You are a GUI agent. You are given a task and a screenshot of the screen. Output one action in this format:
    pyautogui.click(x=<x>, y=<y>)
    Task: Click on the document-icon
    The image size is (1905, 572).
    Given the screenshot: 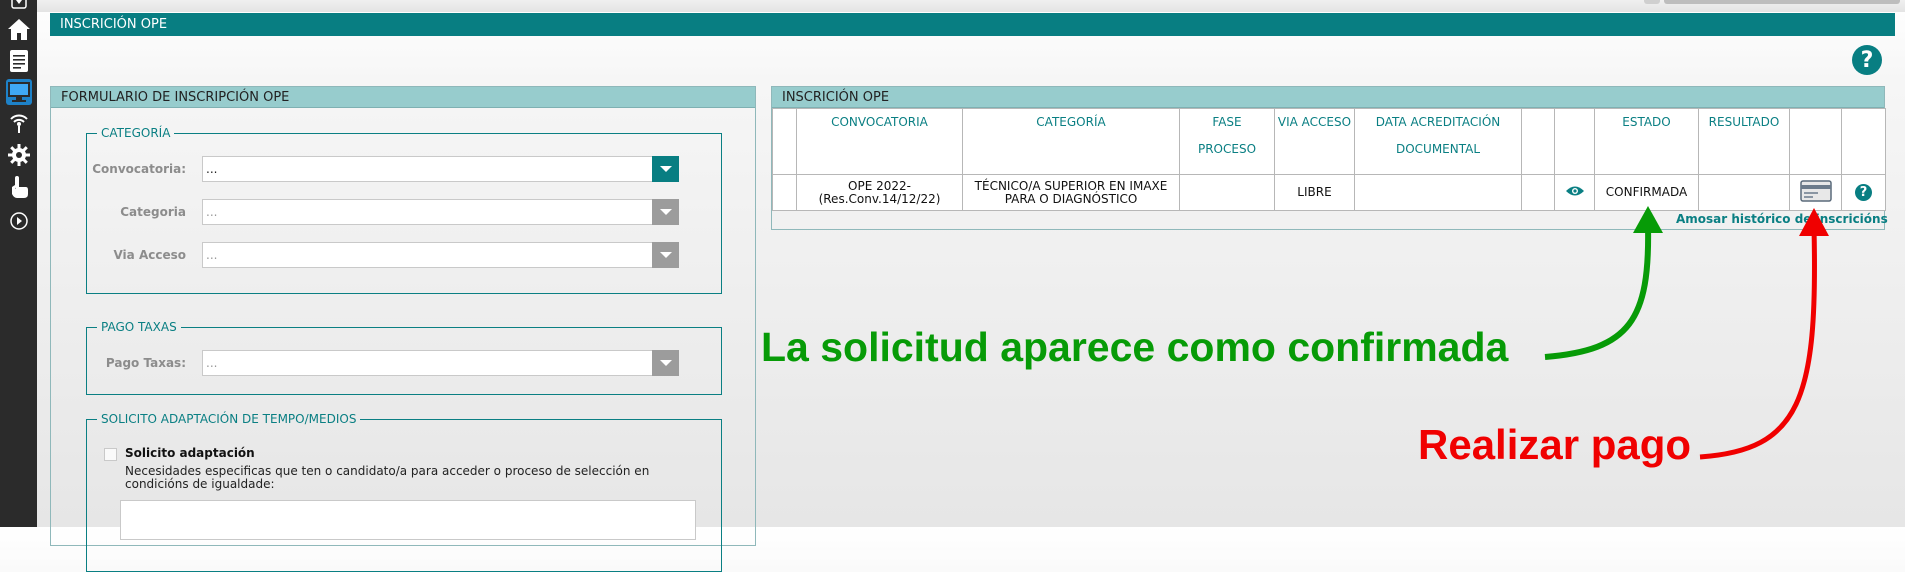 What is the action you would take?
    pyautogui.click(x=19, y=61)
    